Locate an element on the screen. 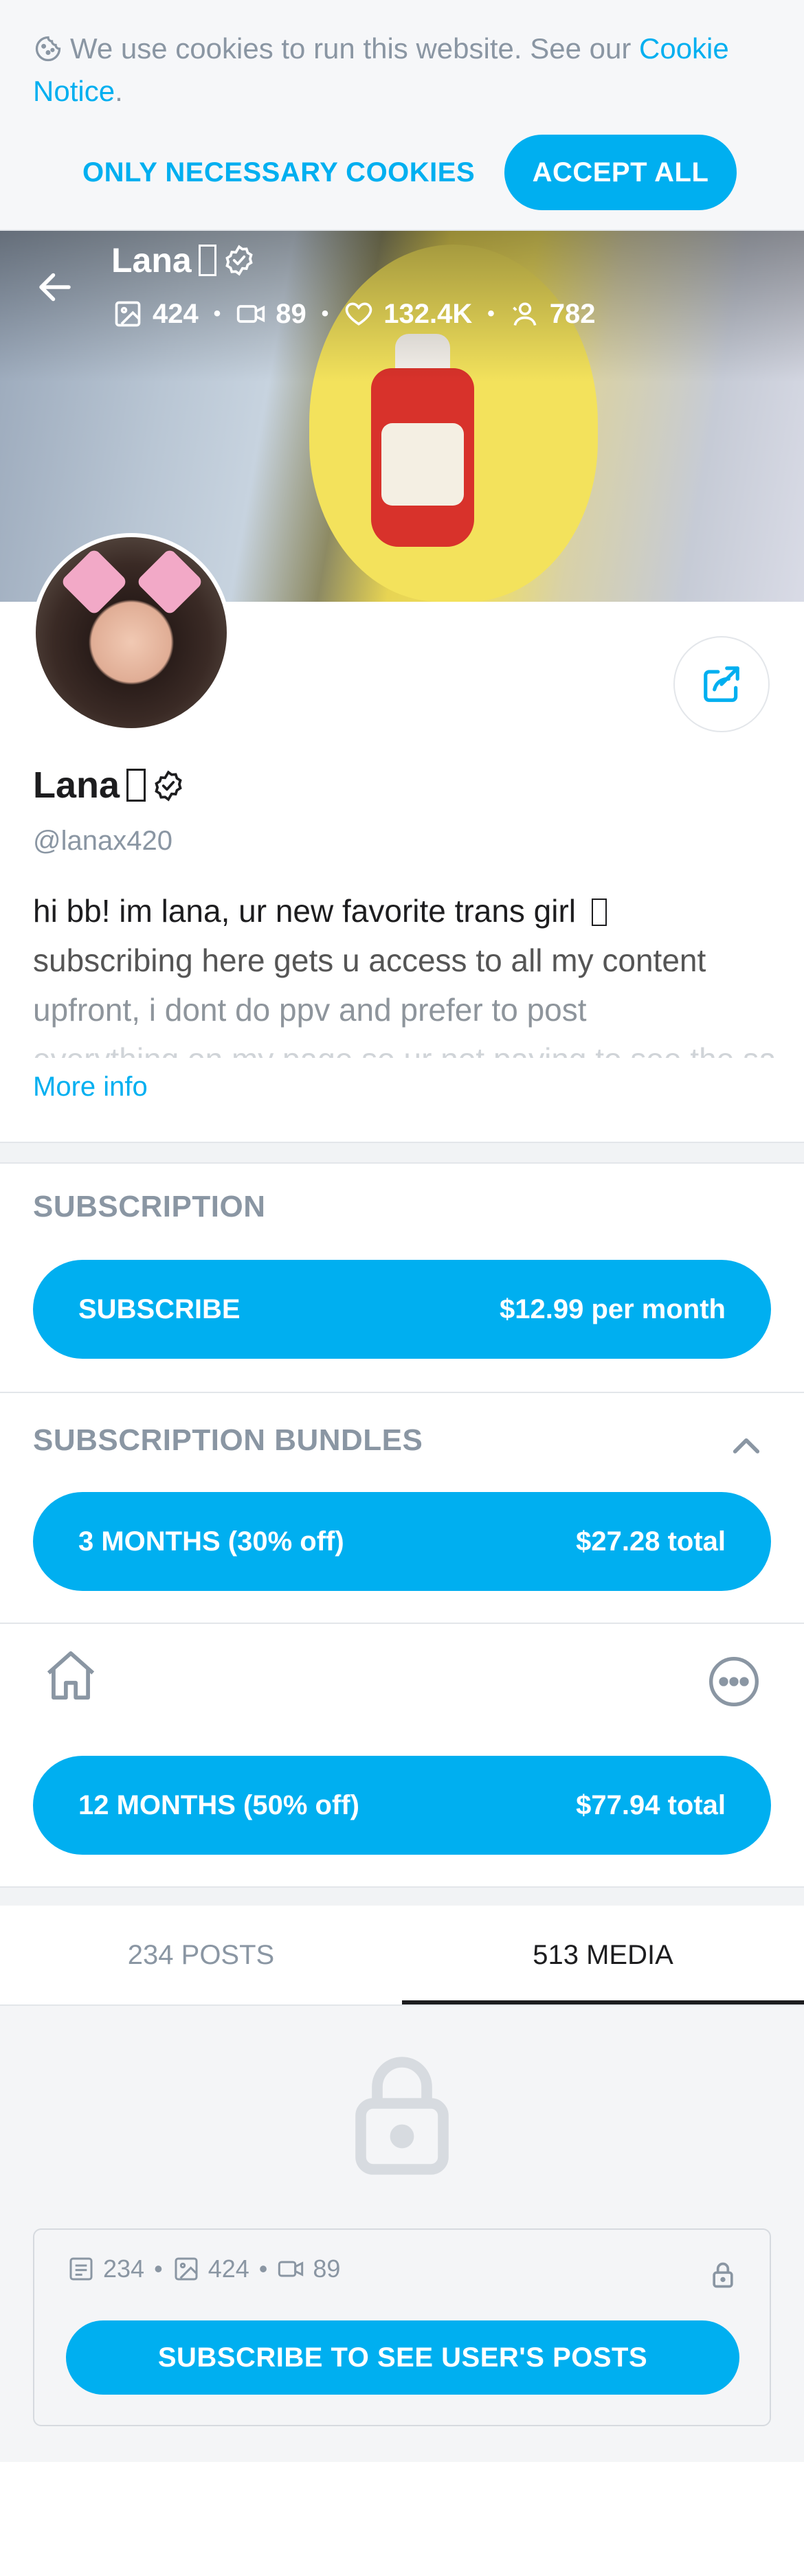  chevron-up-icon is located at coordinates (746, 1446).